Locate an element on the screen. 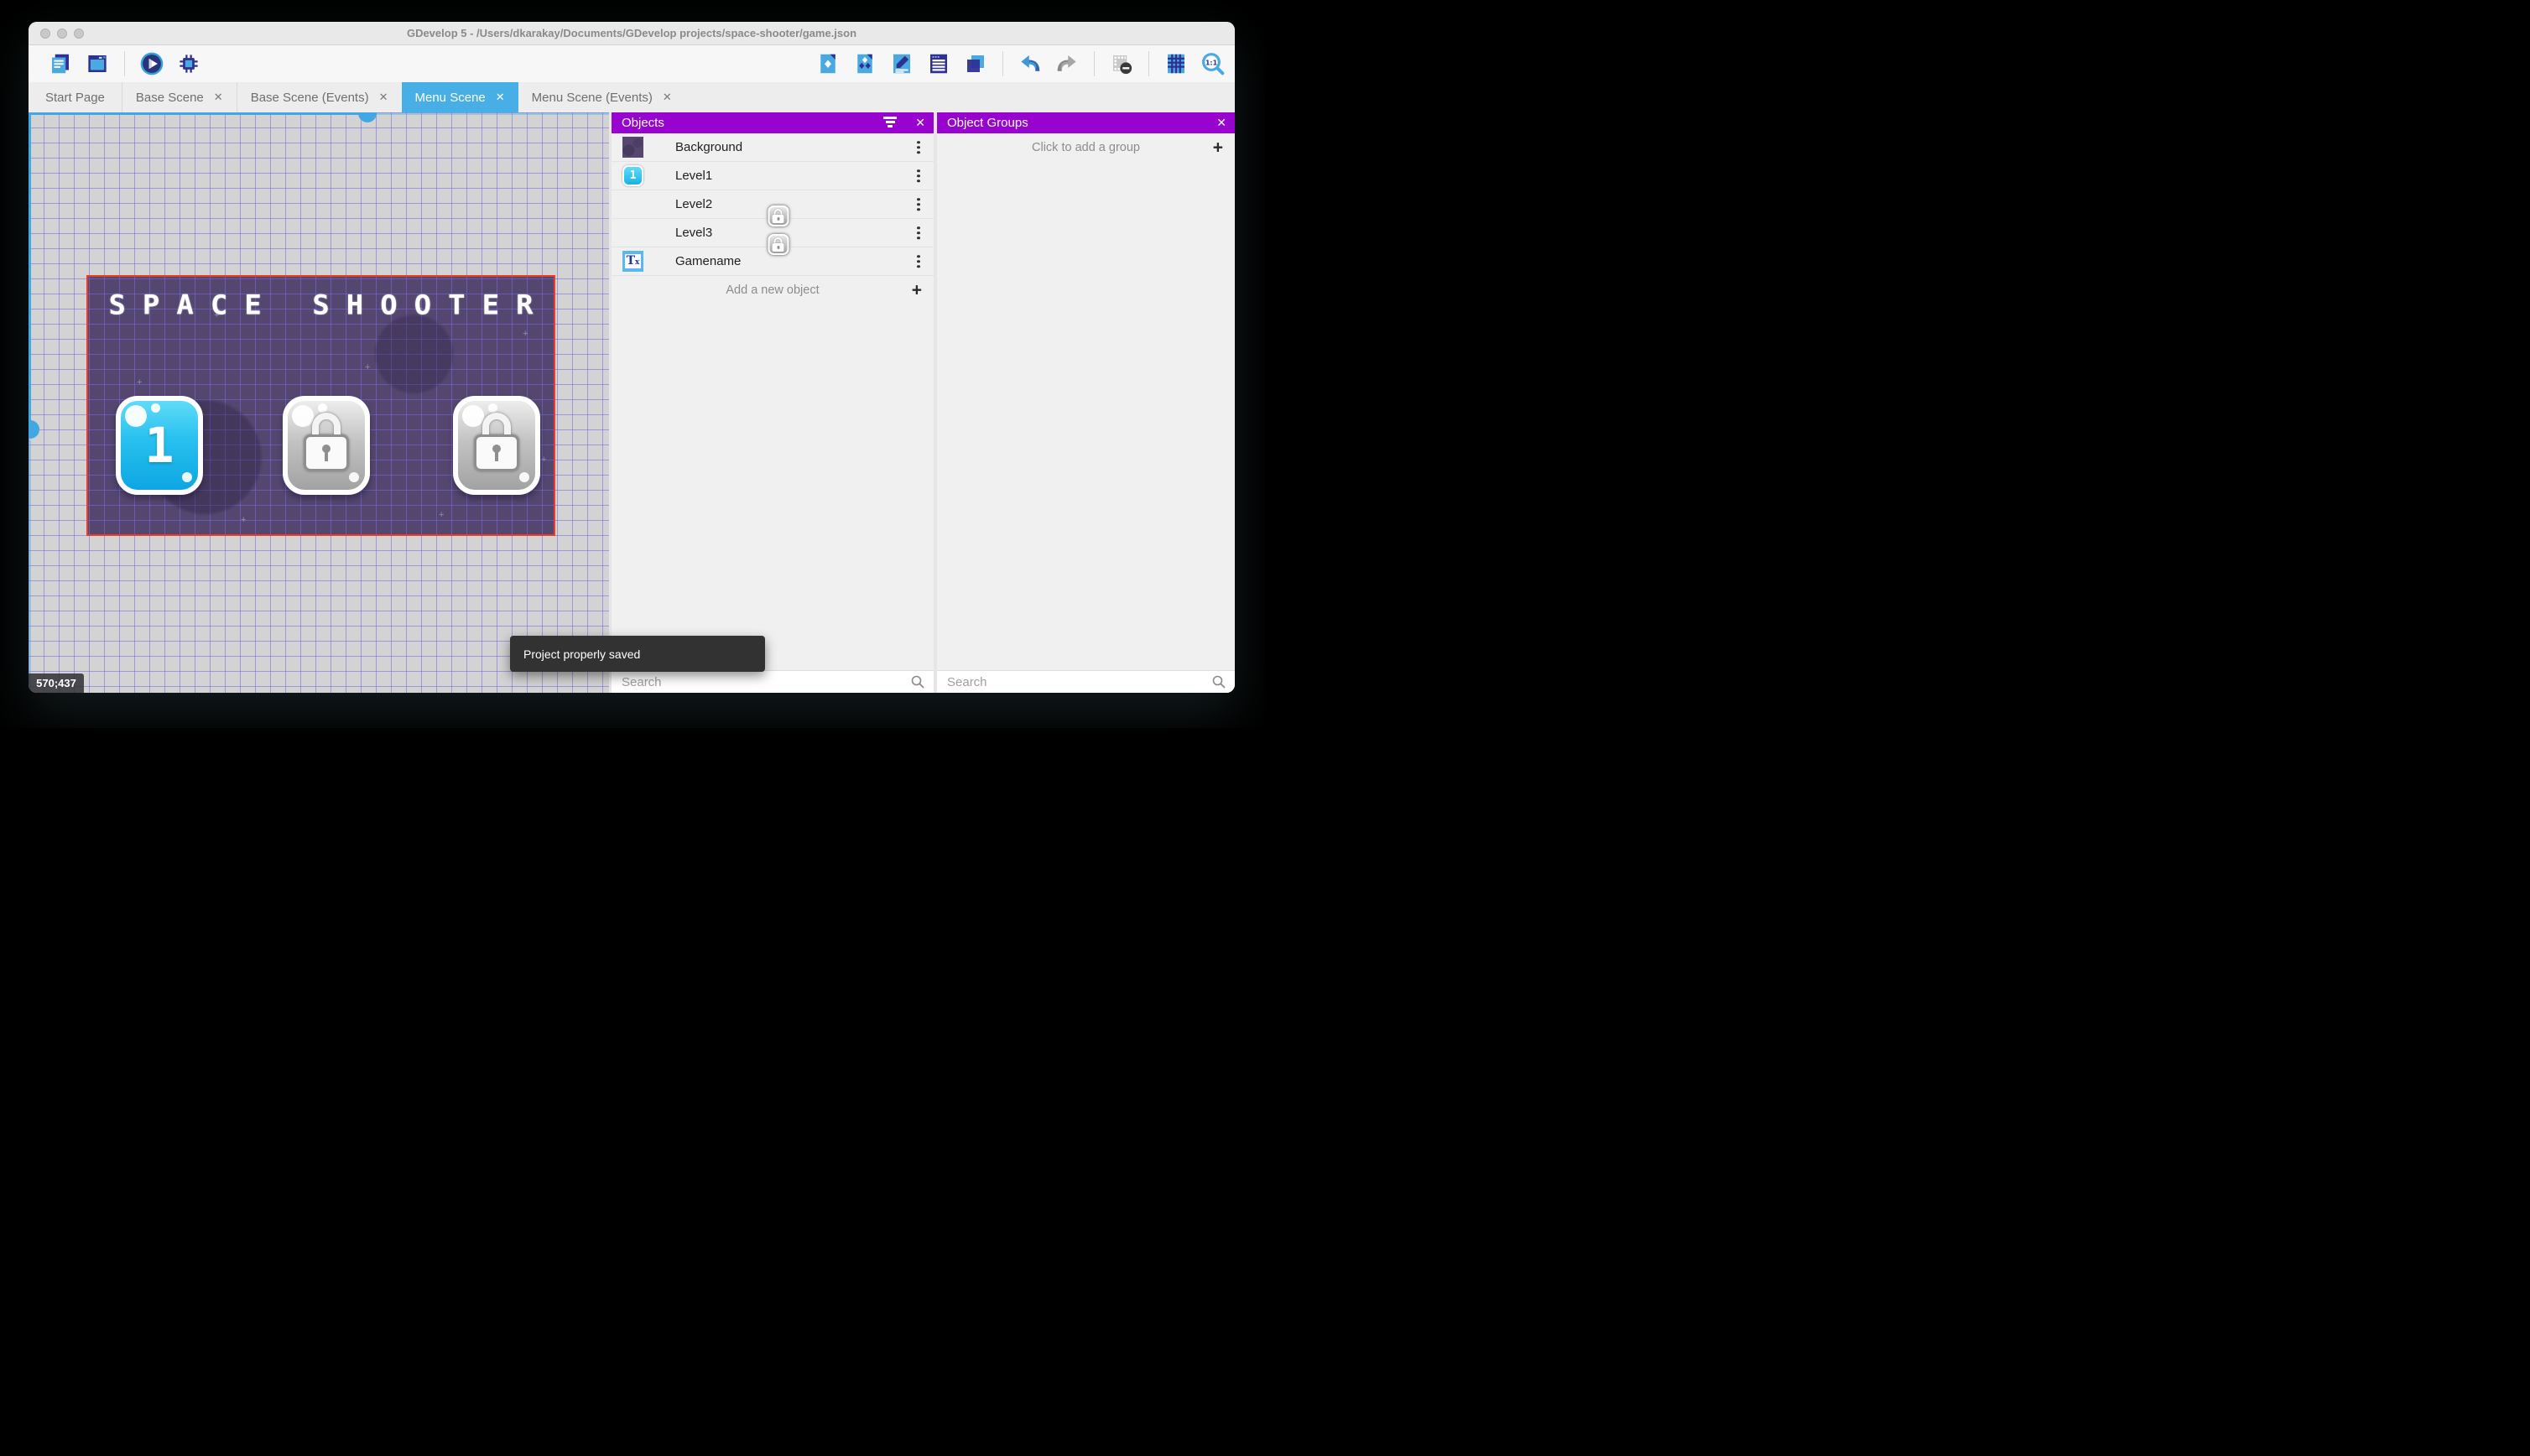  tab-base-scene-events: Base Scene (Events) ✕ is located at coordinates (319, 97).